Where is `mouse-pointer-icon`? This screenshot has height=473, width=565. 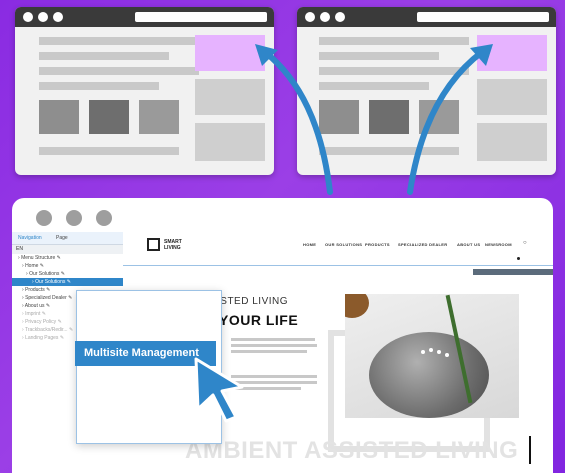 mouse-pointer-icon is located at coordinates (219, 390).